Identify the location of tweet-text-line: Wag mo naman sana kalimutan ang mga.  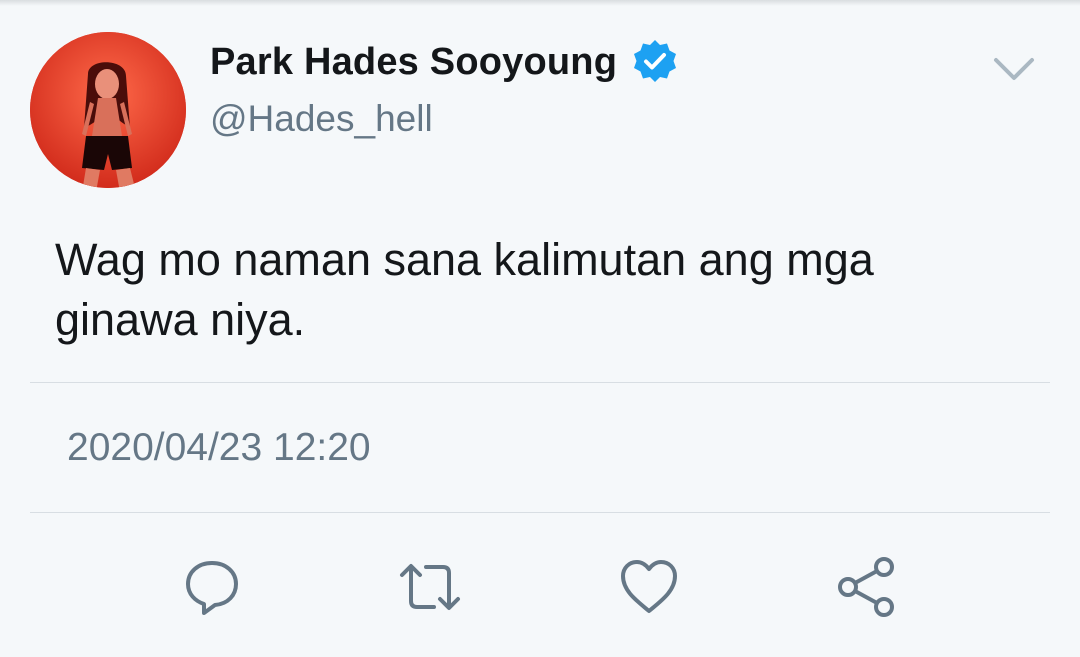
(464, 259).